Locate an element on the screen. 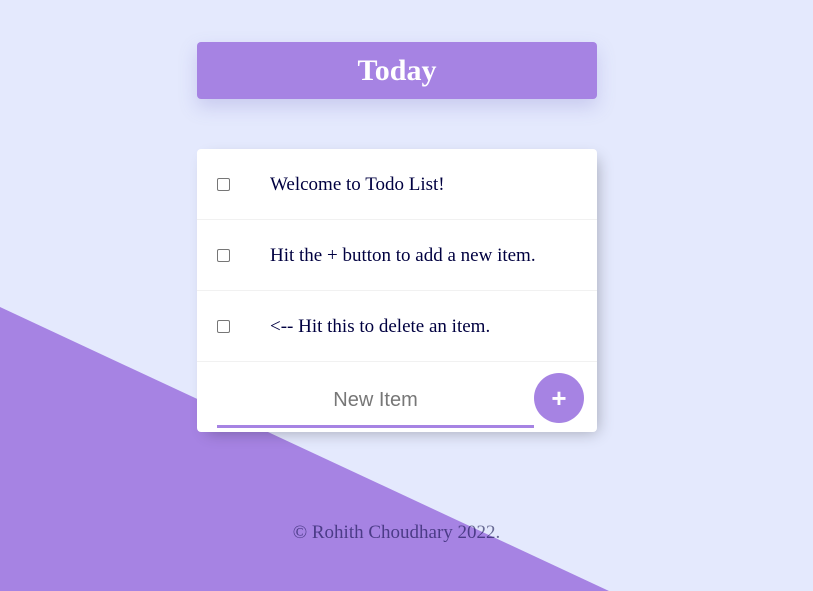 This screenshot has height=591, width=813. heading-box: Today is located at coordinates (397, 70).